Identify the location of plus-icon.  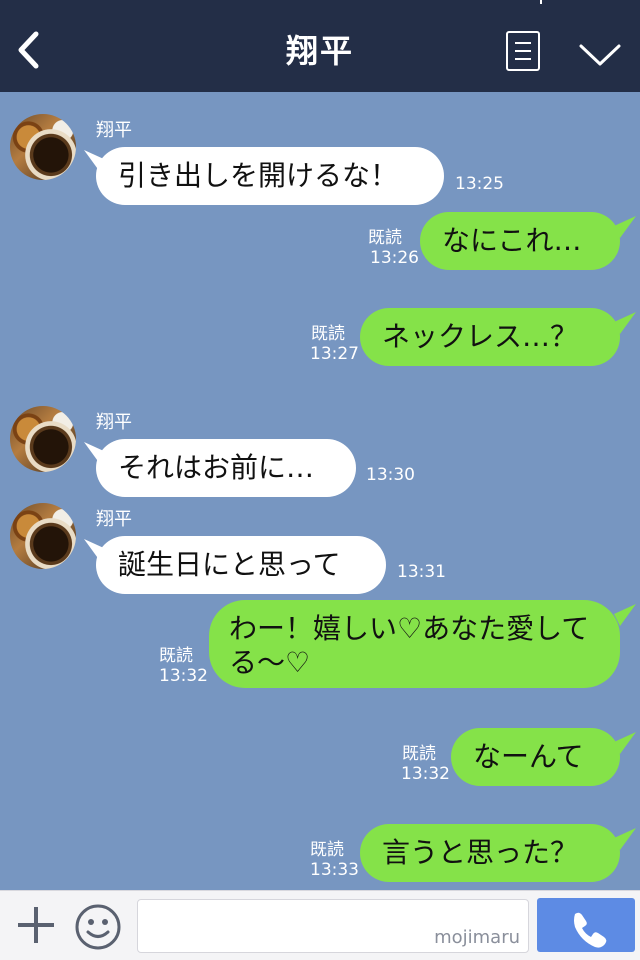
(36, 925).